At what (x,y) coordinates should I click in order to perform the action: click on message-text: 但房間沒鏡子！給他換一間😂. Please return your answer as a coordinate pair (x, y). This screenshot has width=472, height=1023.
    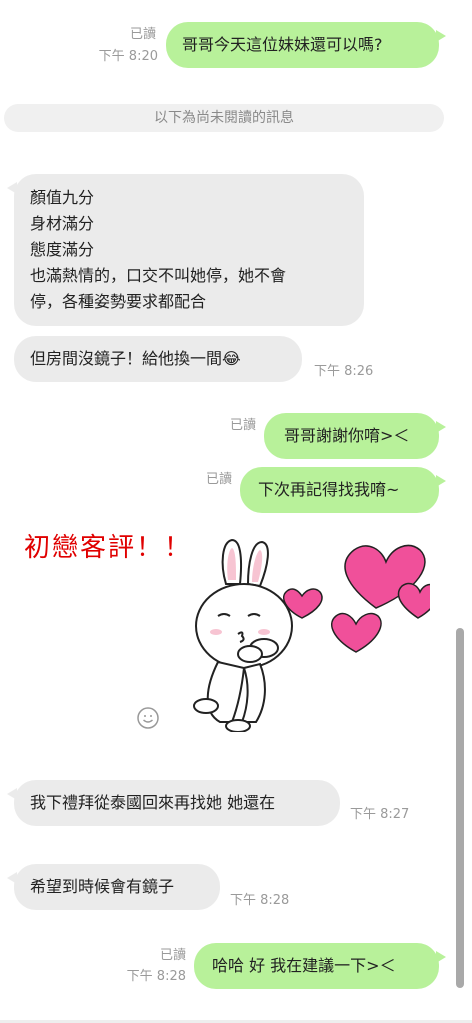
    Looking at the image, I should click on (135, 358).